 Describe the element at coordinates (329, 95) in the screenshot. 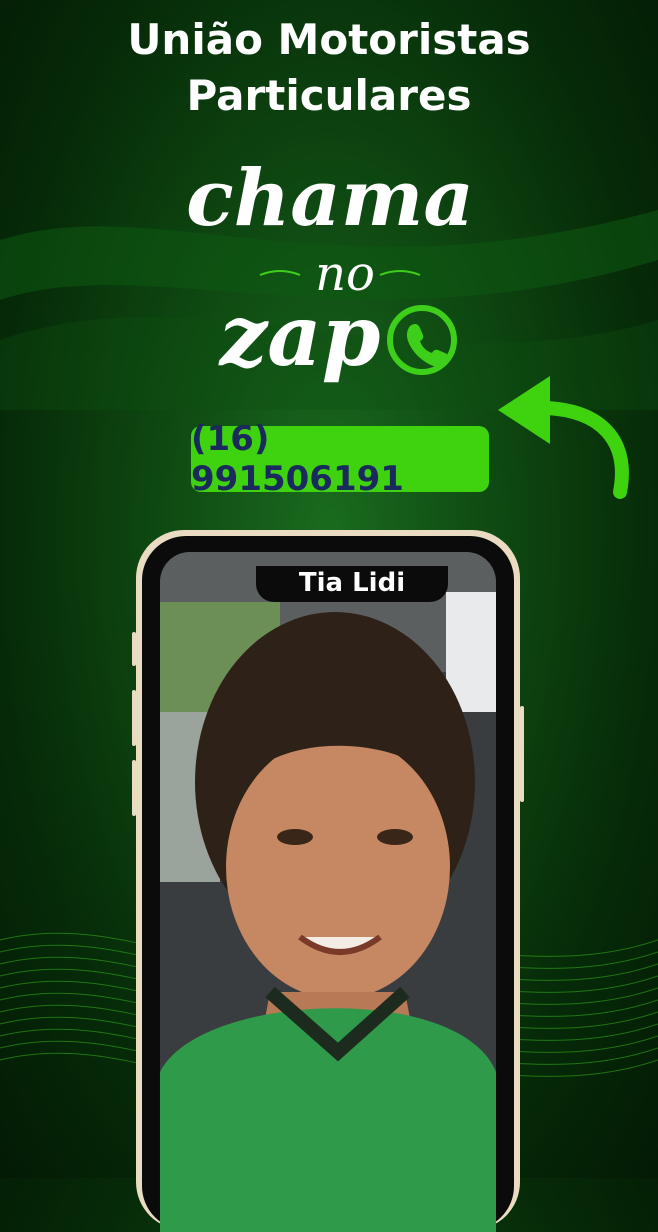

I see `title-line-2: Particulares` at that location.